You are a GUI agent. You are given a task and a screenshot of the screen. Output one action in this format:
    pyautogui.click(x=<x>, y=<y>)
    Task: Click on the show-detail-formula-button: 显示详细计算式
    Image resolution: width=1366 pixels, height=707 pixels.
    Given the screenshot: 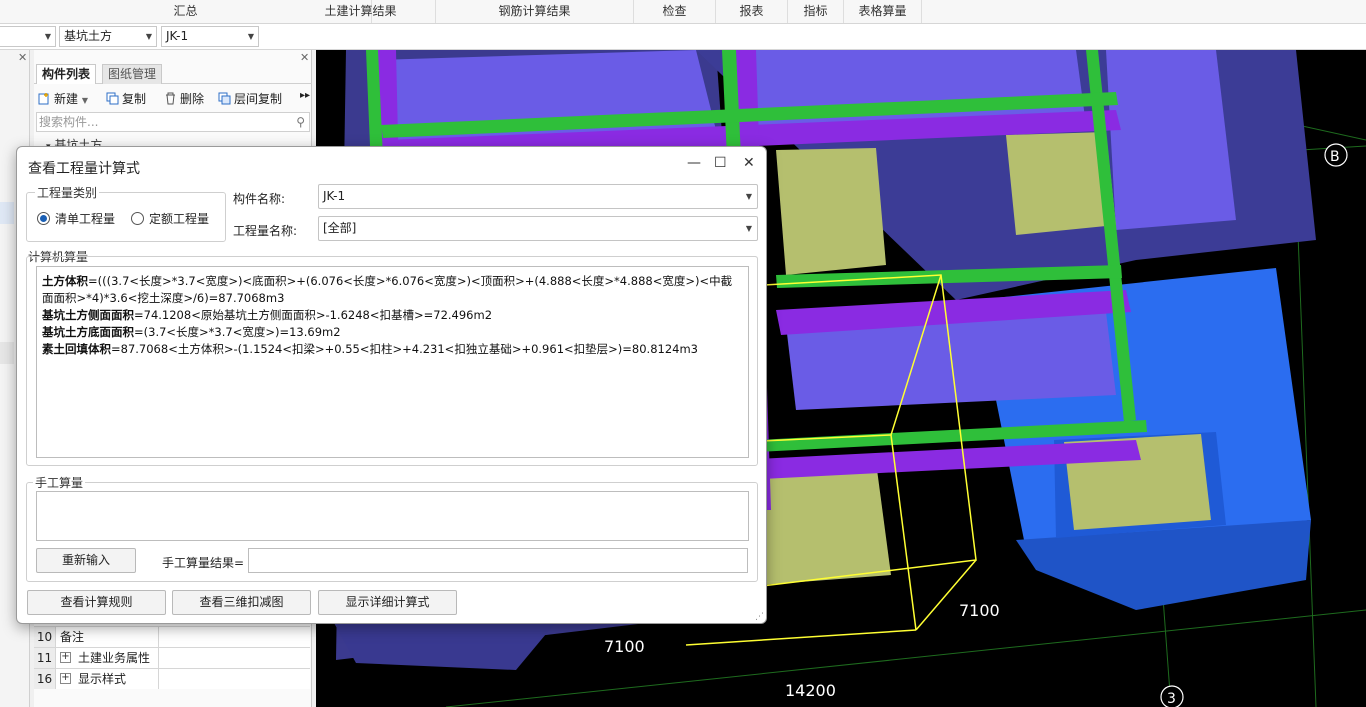 What is the action you would take?
    pyautogui.click(x=387, y=602)
    